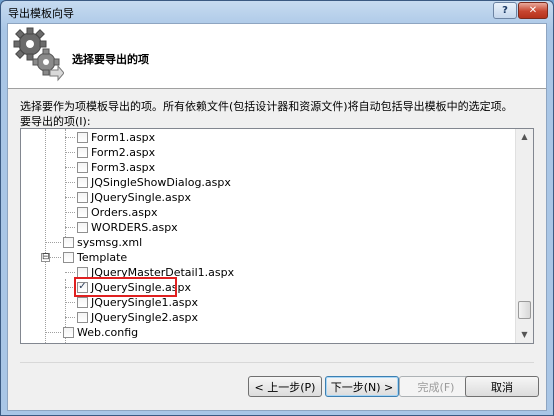  I want to click on items-label: 要导出的项(I):, so click(55, 121).